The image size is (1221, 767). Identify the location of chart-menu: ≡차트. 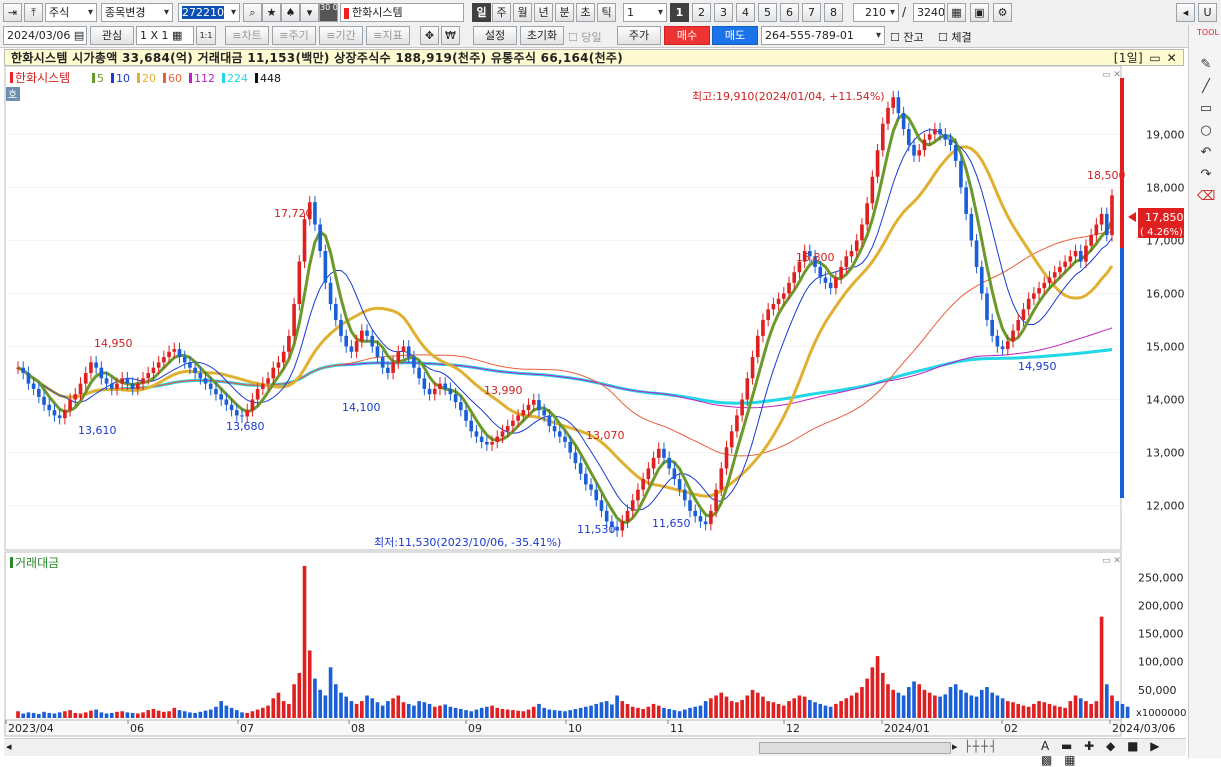
(247, 35).